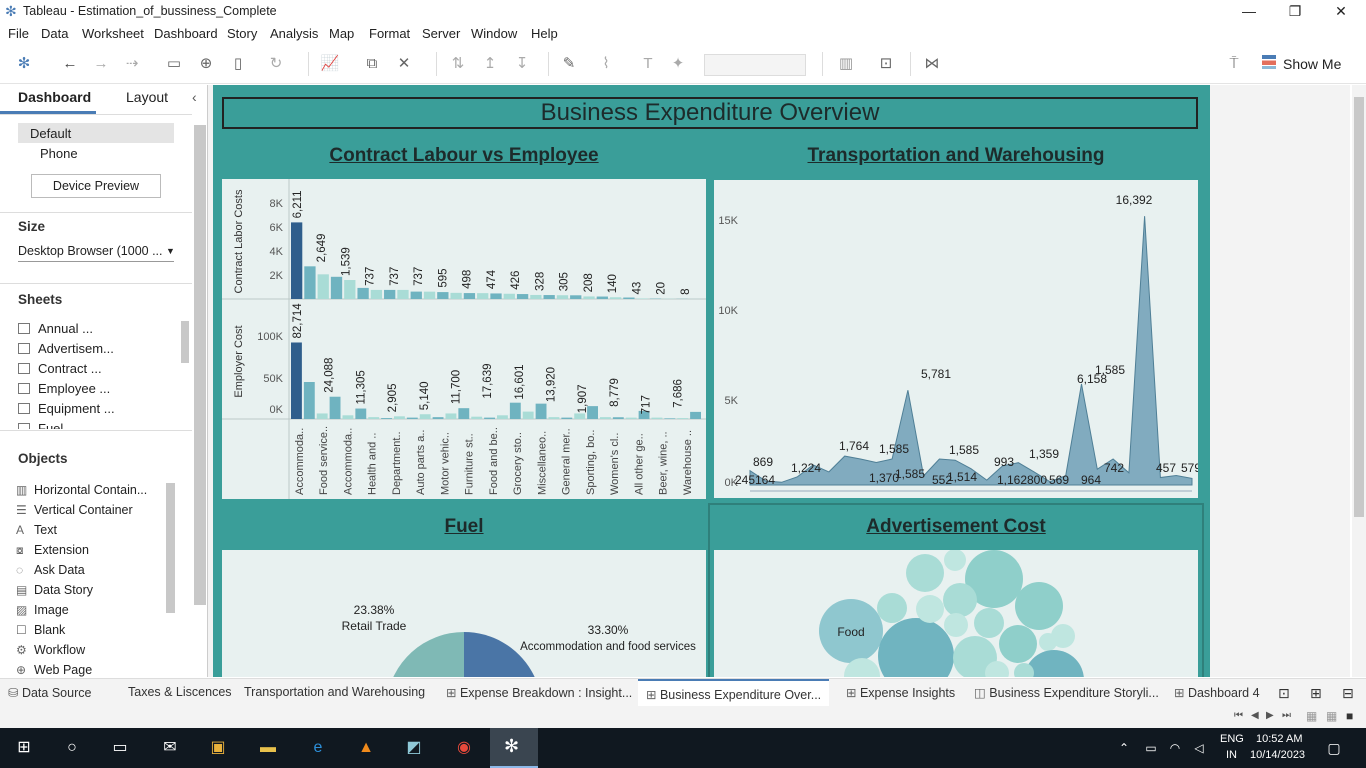 The image size is (1366, 768). I want to click on last-sheet-icon: ⏭, so click(1286, 715).